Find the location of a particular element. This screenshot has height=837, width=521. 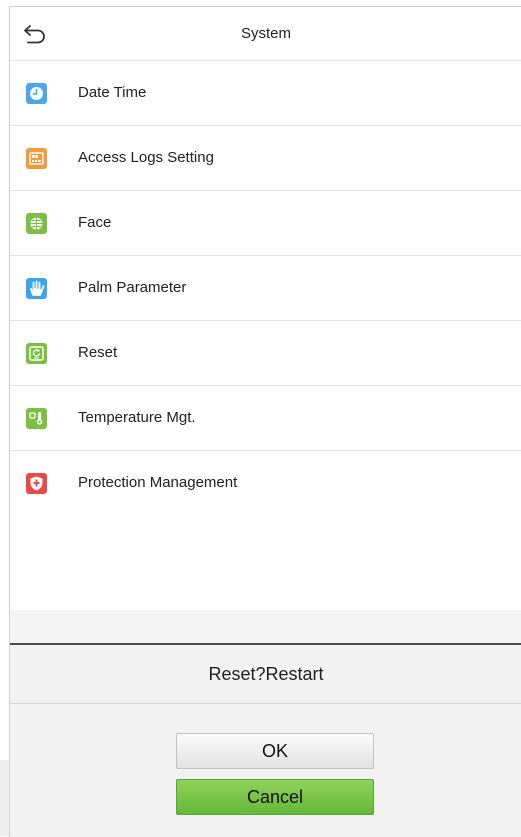

dialog-title: Reset?Restart is located at coordinates (265, 674).